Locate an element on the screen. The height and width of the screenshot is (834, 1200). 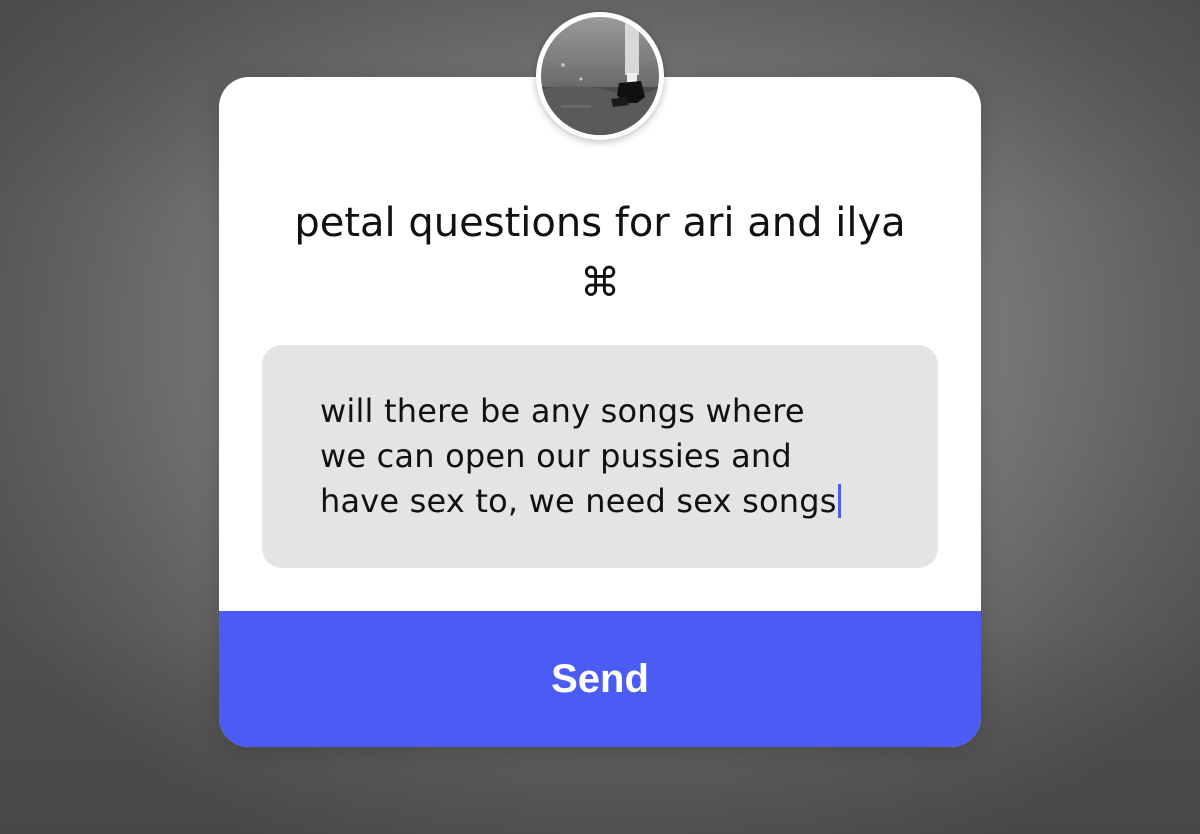
profile-photo-icon is located at coordinates (600, 76).